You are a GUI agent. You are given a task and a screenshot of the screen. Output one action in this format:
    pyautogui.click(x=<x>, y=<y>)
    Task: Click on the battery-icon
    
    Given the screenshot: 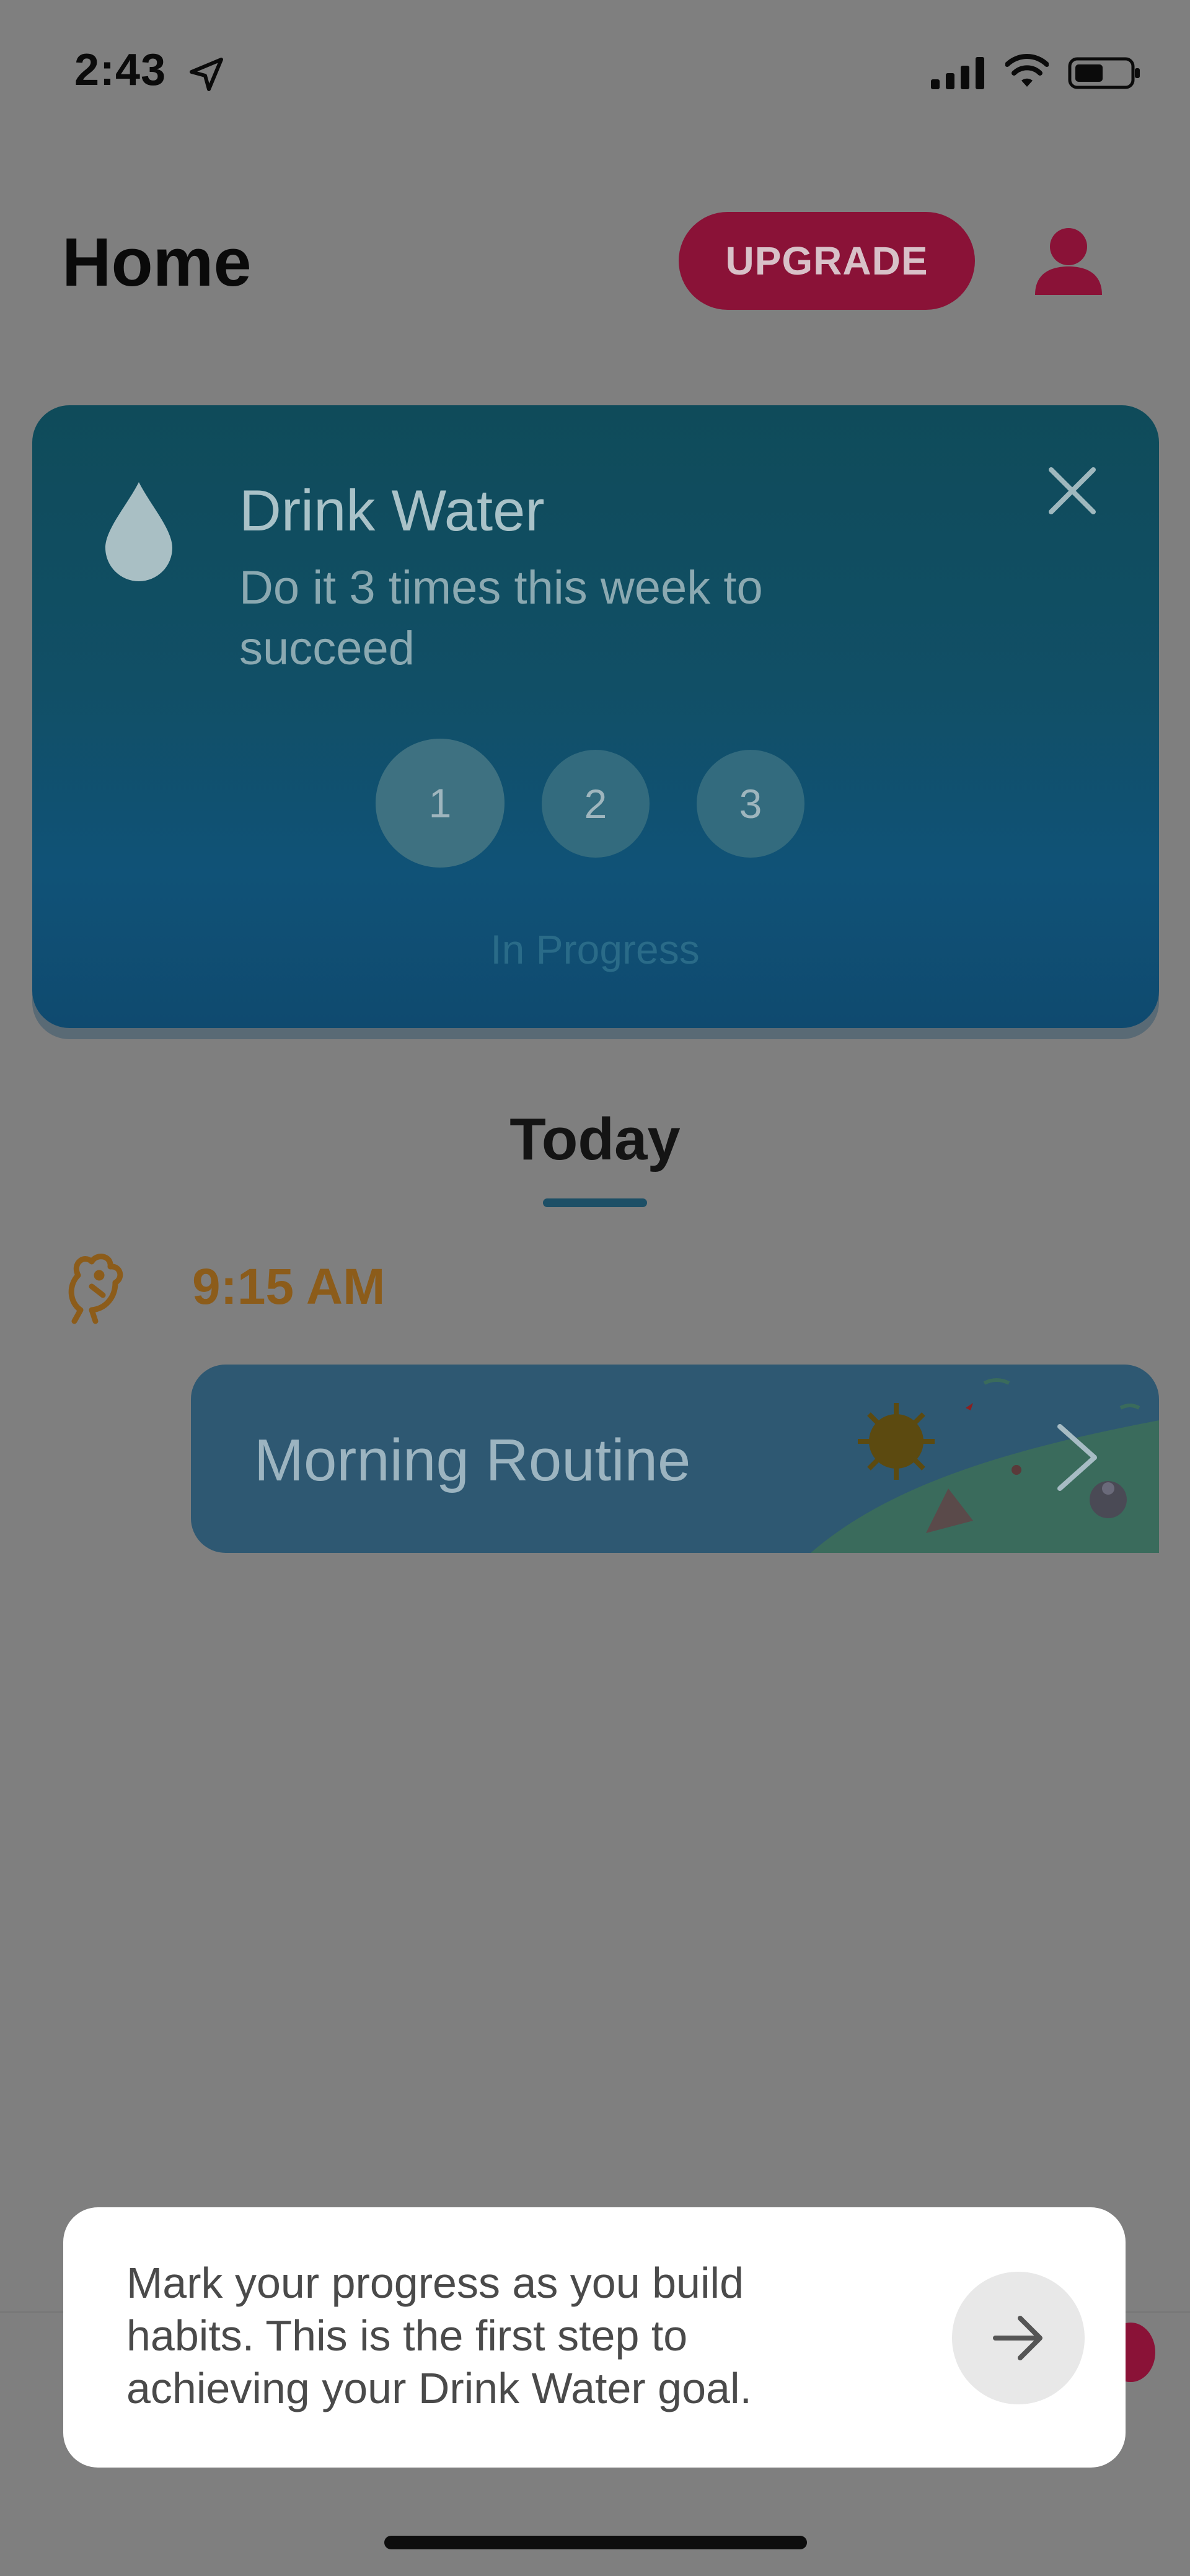 What is the action you would take?
    pyautogui.click(x=1104, y=73)
    